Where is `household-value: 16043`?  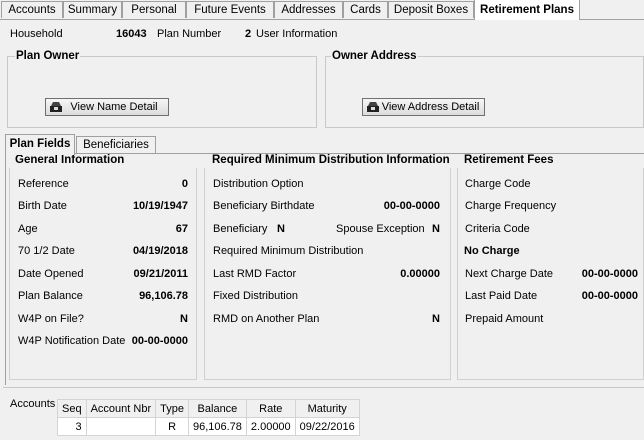
household-value: 16043 is located at coordinates (131, 34).